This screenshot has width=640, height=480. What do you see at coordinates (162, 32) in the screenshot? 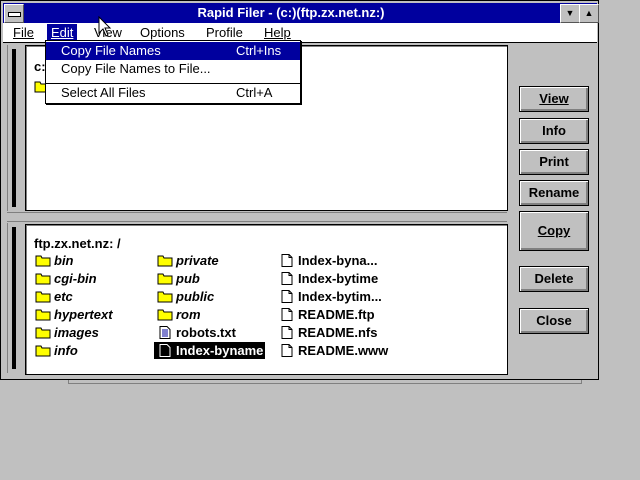
I see `menu-options: Options` at bounding box center [162, 32].